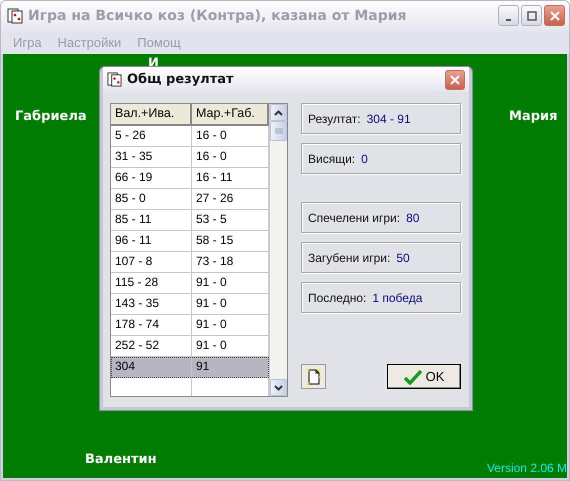 The image size is (570, 481). I want to click on column-header: Вал.+Ива., so click(151, 114).